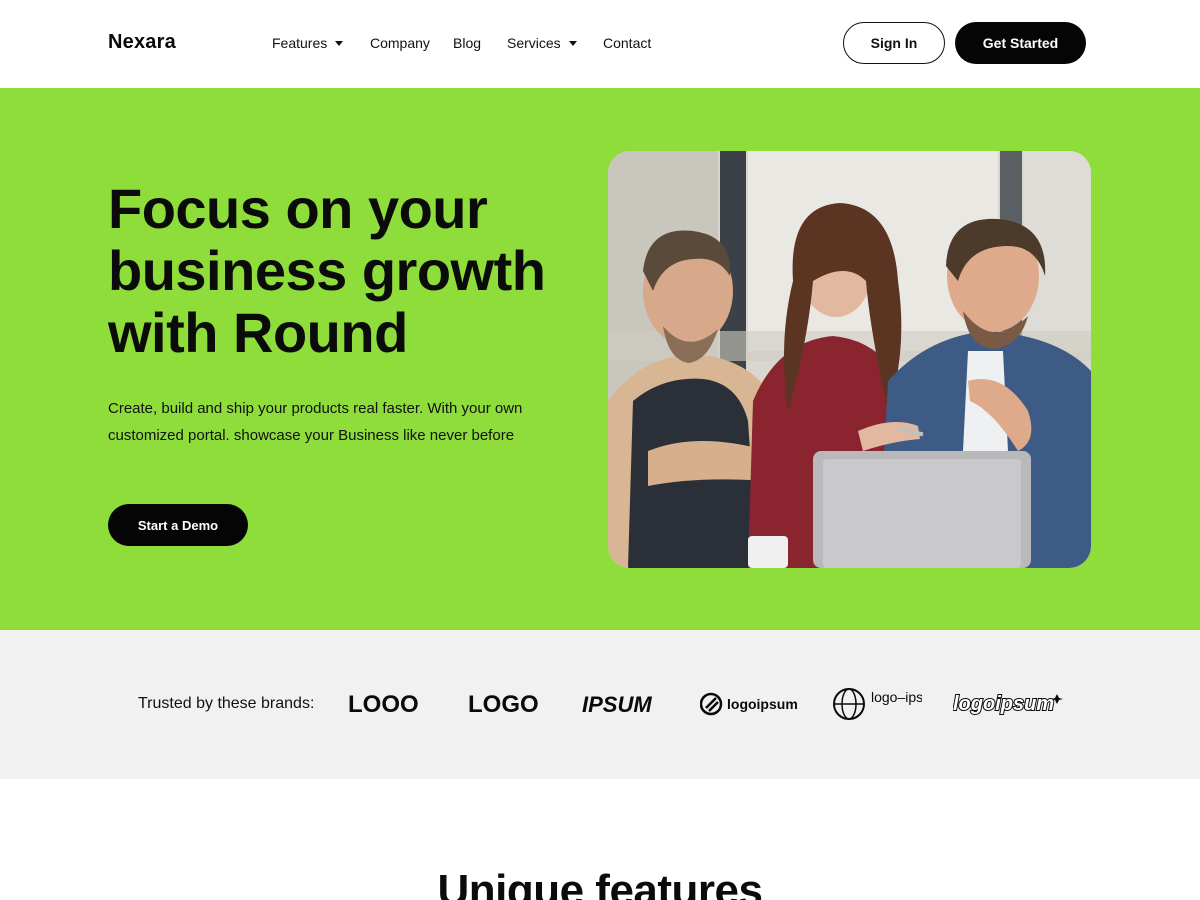  I want to click on brand-logo-3: IPSUM, so click(625, 704).